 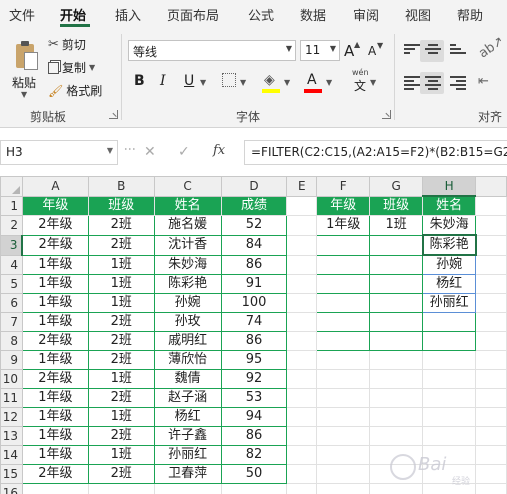 I want to click on cut-button: ✂ 剪切, so click(x=67, y=44).